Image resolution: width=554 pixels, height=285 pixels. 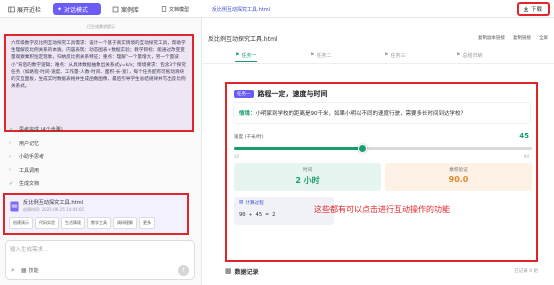 I want to click on tab-task-3: ⚑ 任务三, so click(x=395, y=55).